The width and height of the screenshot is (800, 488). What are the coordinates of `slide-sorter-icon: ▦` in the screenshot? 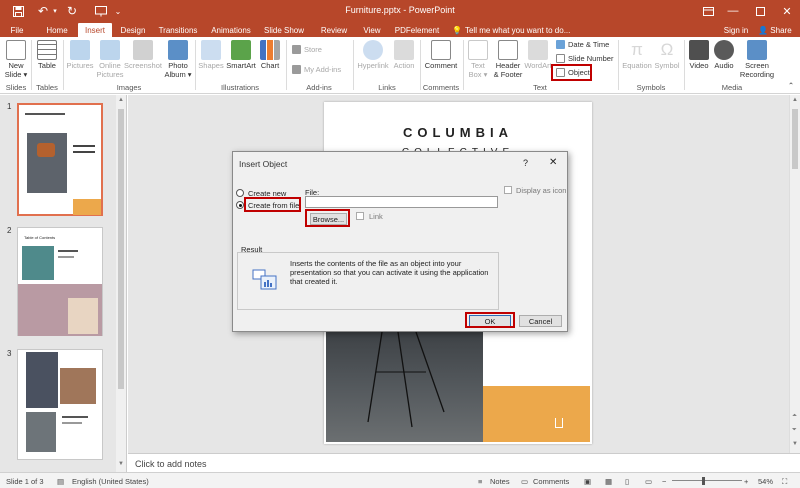 It's located at (608, 481).